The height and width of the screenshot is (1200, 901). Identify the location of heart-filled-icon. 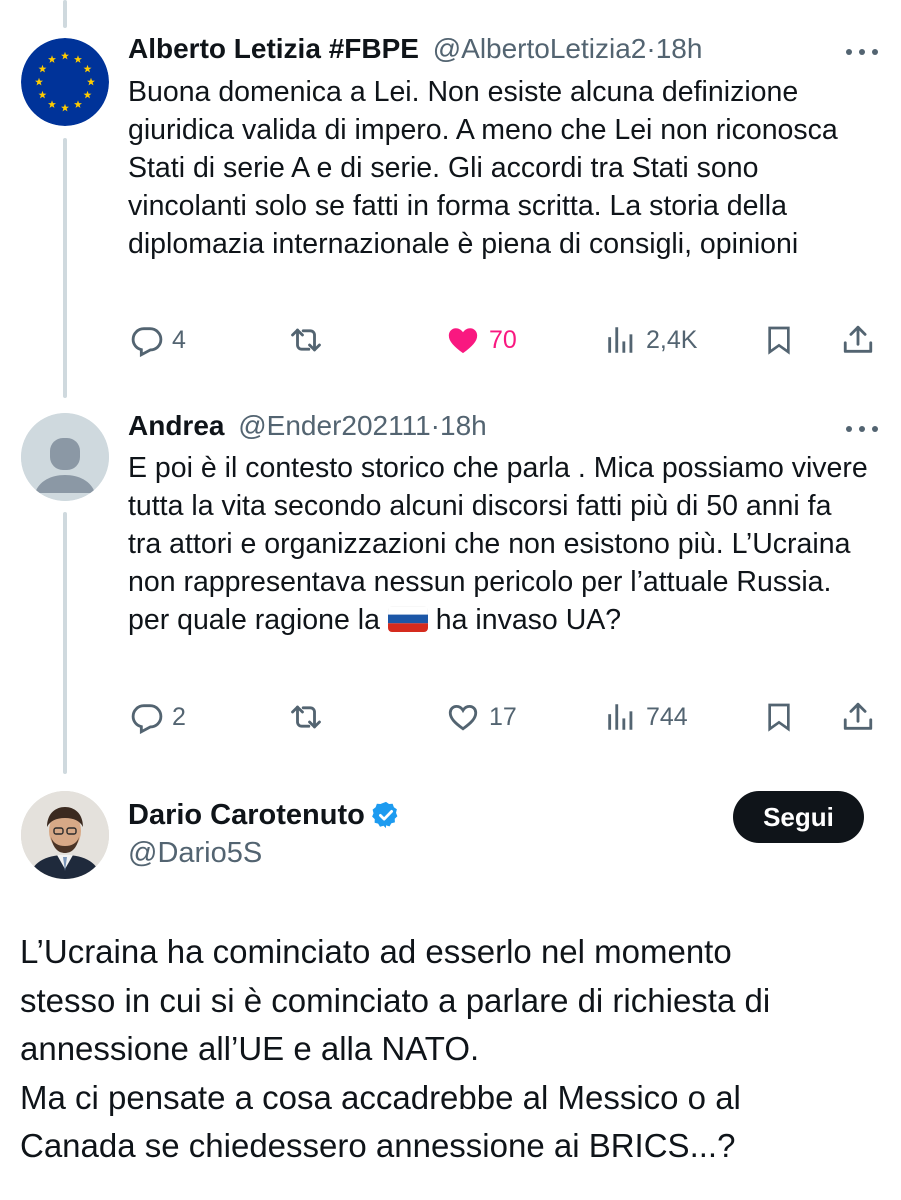
(463, 341).